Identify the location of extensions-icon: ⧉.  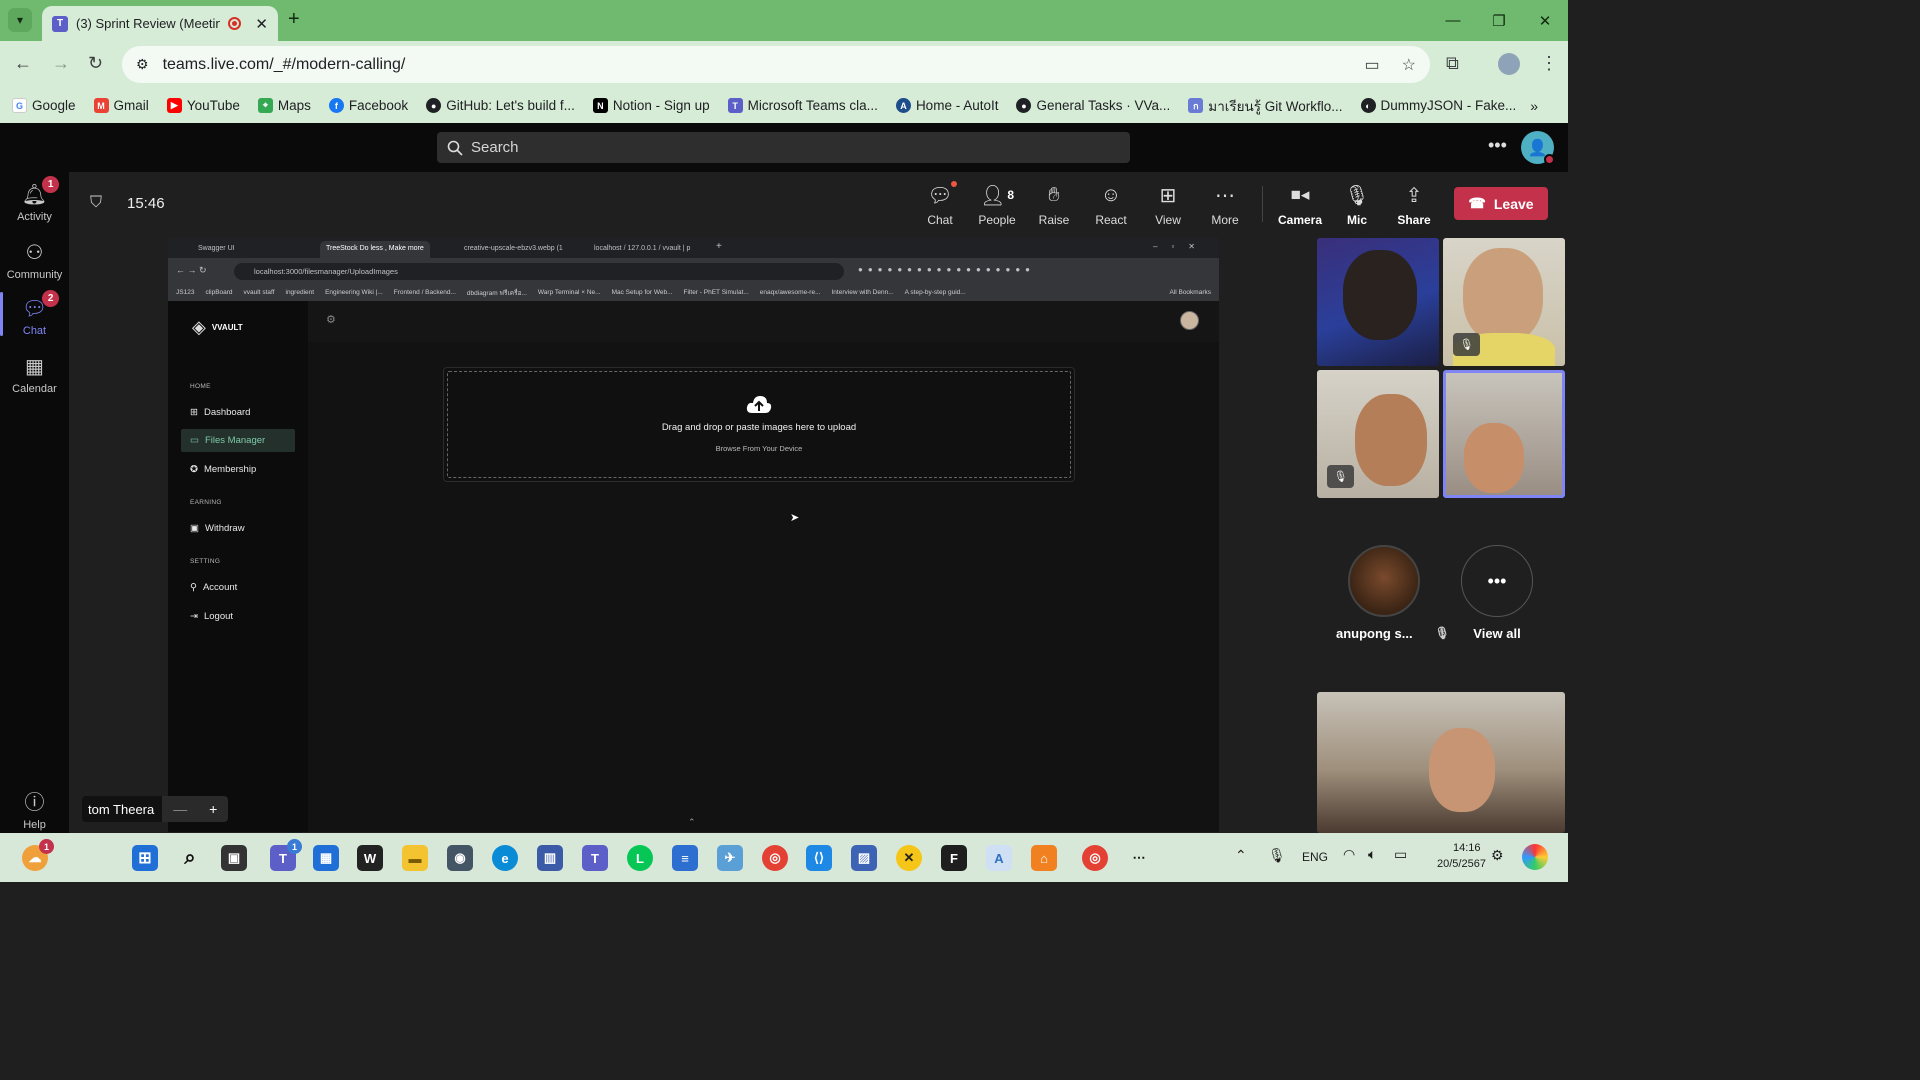
(1452, 63).